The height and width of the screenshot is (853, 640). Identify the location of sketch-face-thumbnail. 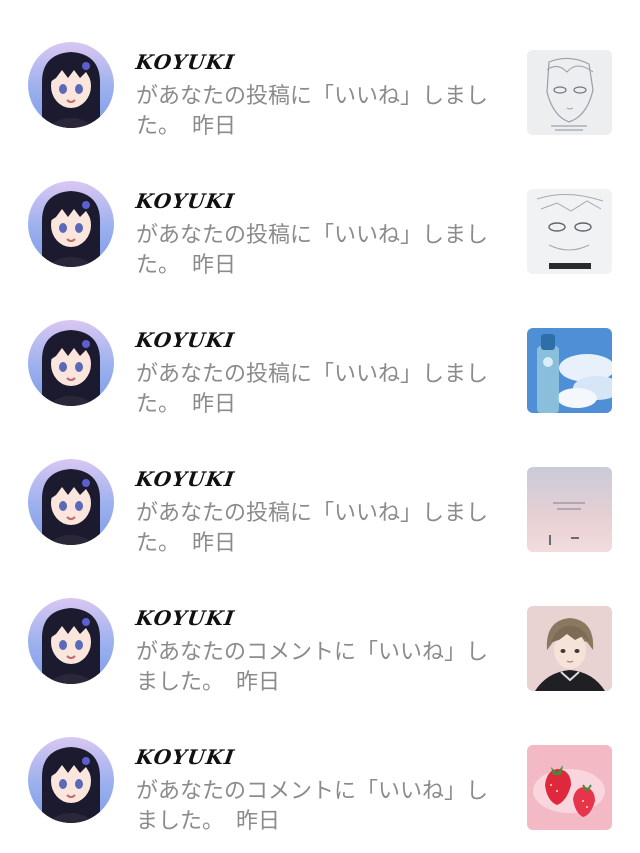
(569, 92).